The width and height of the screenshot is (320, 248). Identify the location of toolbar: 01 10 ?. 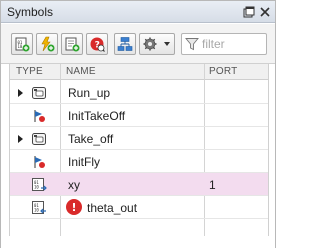
(138, 44).